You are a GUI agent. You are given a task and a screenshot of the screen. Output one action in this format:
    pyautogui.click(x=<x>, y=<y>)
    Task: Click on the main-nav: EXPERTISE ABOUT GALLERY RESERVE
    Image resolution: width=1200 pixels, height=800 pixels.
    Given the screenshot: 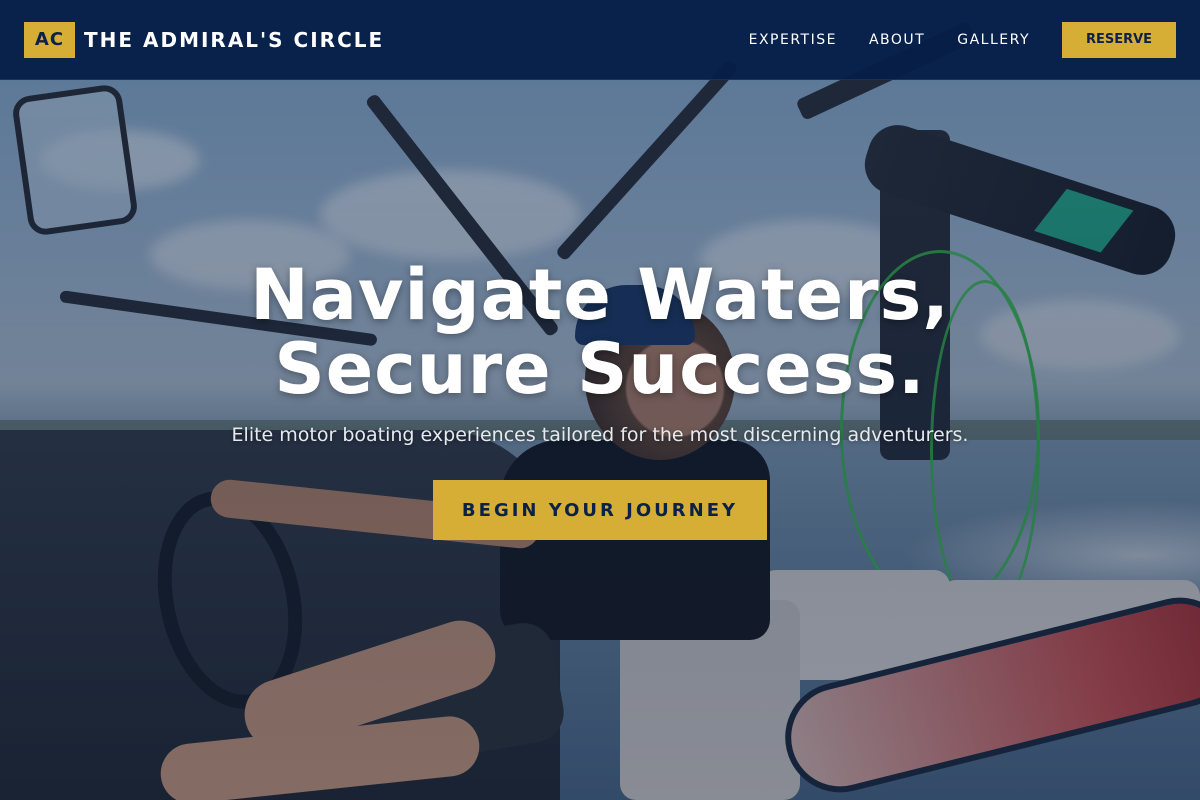 What is the action you would take?
    pyautogui.click(x=962, y=39)
    